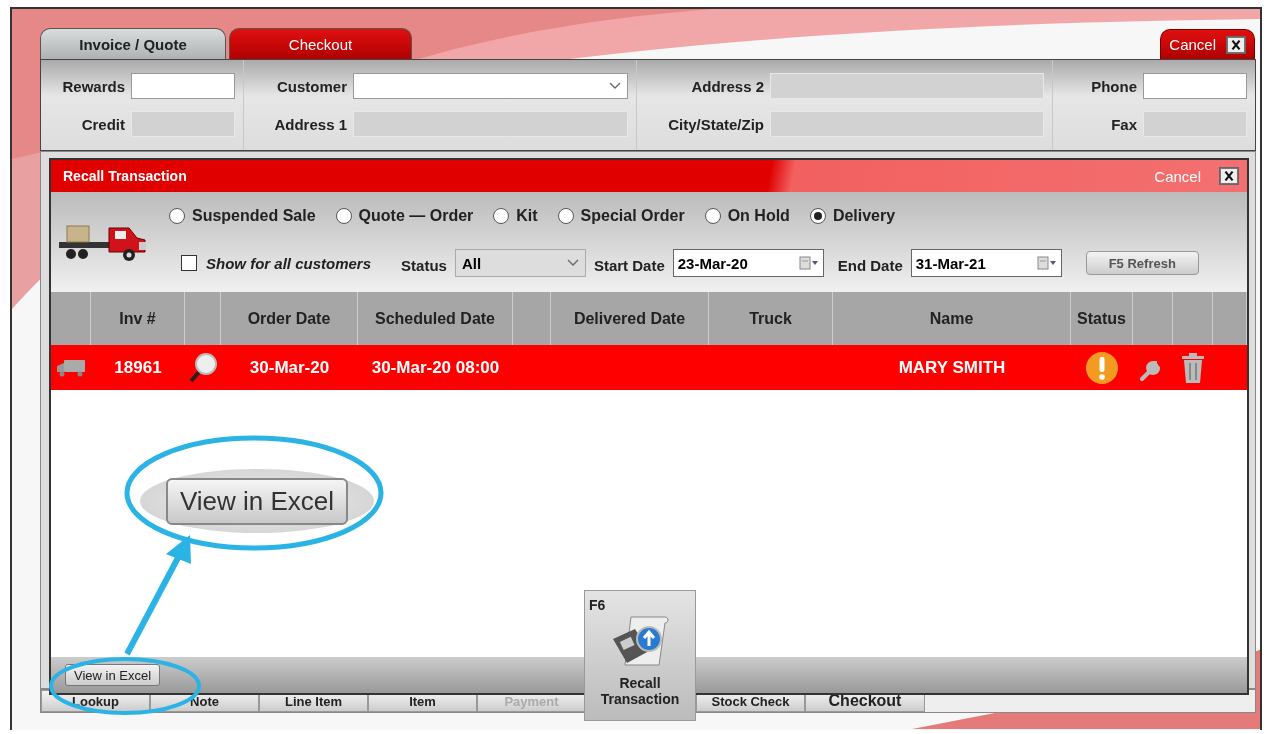 The image size is (1271, 734). I want to click on field-label: Credit, so click(103, 124).